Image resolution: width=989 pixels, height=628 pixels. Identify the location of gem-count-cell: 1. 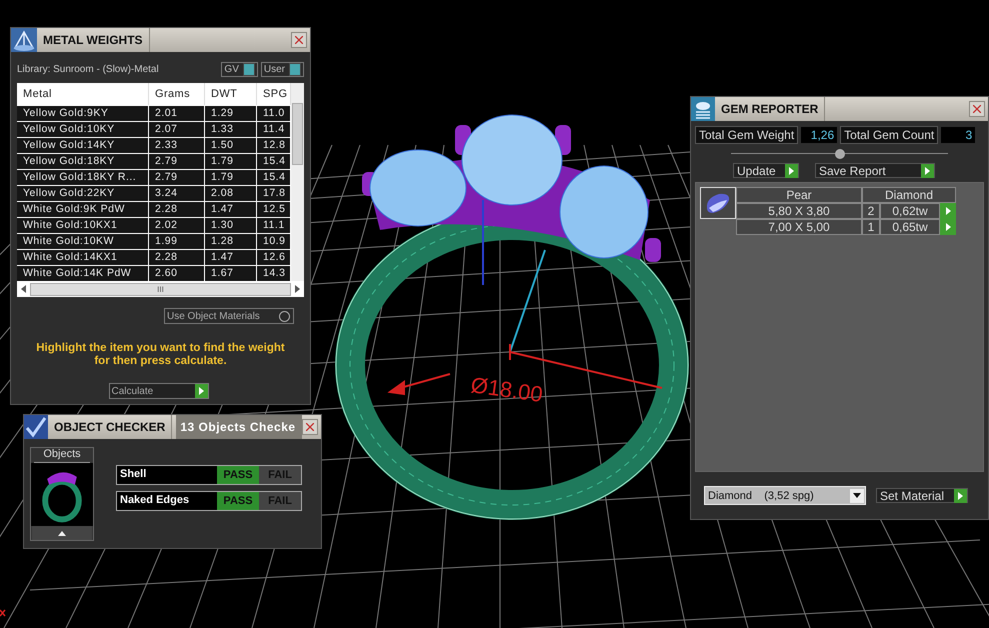
(871, 227).